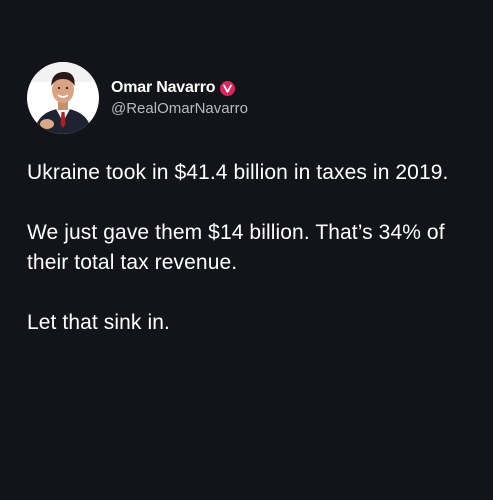  I want to click on verified-v-glyph, so click(228, 88).